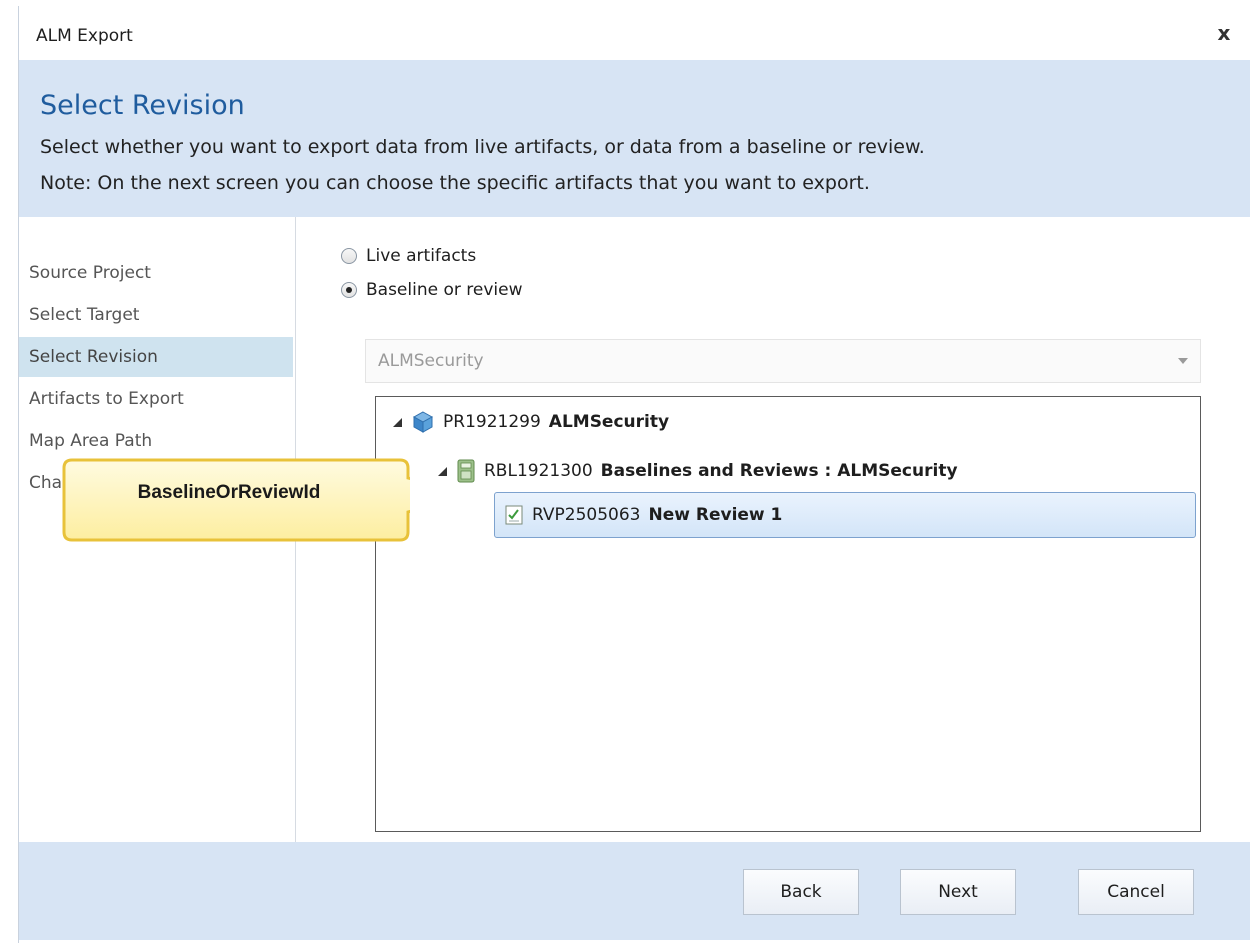 The width and height of the screenshot is (1250, 943). I want to click on page-title: Select Revision, so click(142, 105).